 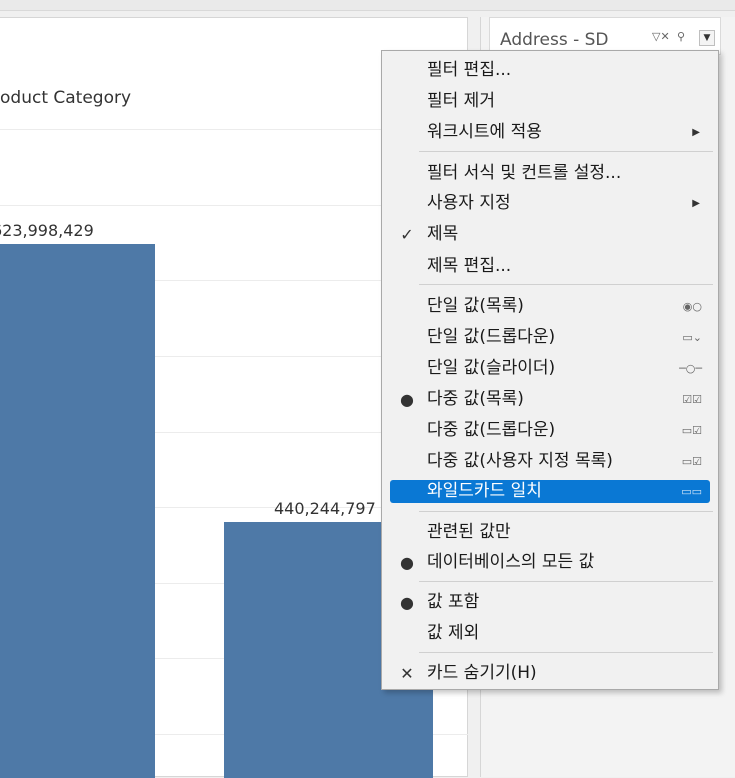 I want to click on menu-item-label: 값 제외, so click(x=453, y=633).